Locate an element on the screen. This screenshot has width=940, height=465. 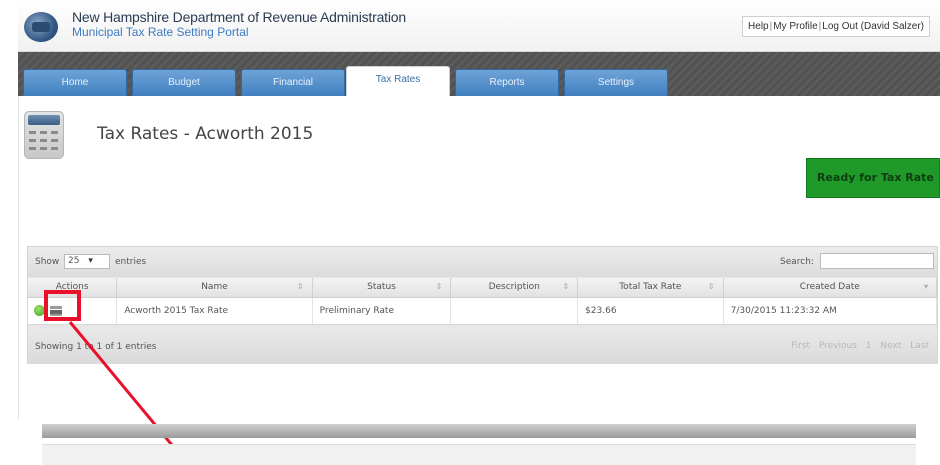
arrow-line is located at coordinates (128, 392).